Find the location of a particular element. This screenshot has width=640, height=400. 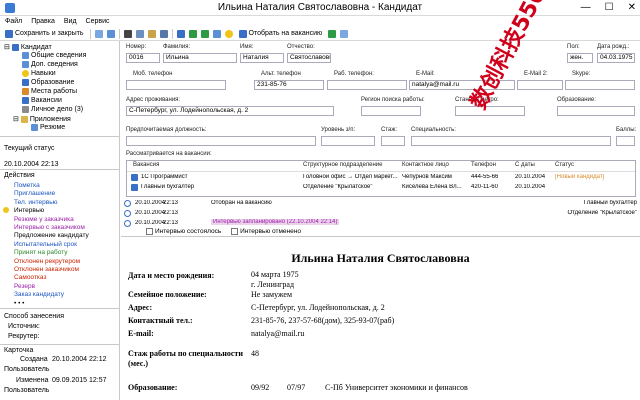

interview-cancel-checkbox: Интервью отменено is located at coordinates (266, 231).